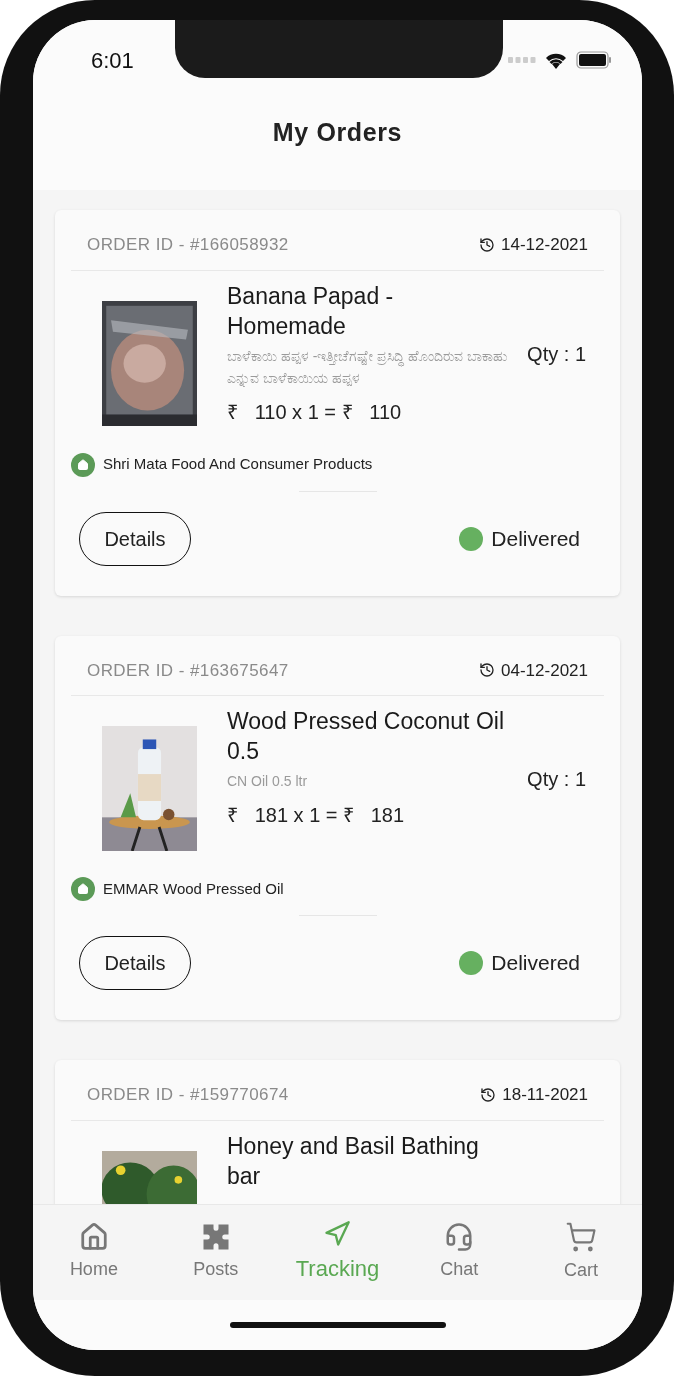 This screenshot has width=674, height=1376. What do you see at coordinates (215, 1252) in the screenshot?
I see `nav-tab: Posts` at bounding box center [215, 1252].